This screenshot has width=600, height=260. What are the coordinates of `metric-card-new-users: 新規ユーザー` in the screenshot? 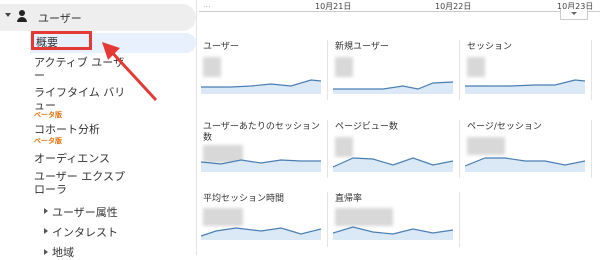 It's located at (395, 70).